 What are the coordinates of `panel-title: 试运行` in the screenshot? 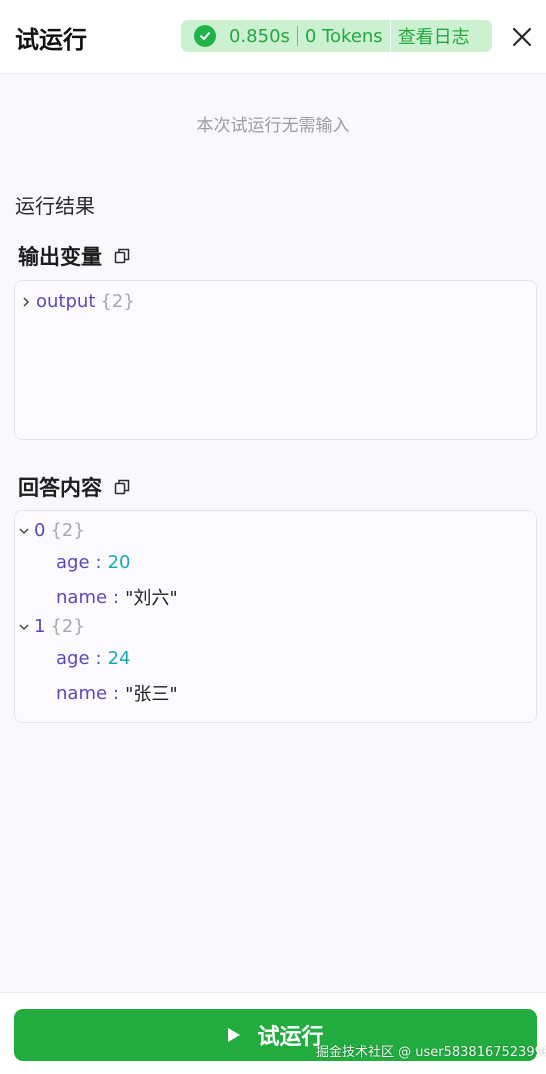 It's located at (51, 40).